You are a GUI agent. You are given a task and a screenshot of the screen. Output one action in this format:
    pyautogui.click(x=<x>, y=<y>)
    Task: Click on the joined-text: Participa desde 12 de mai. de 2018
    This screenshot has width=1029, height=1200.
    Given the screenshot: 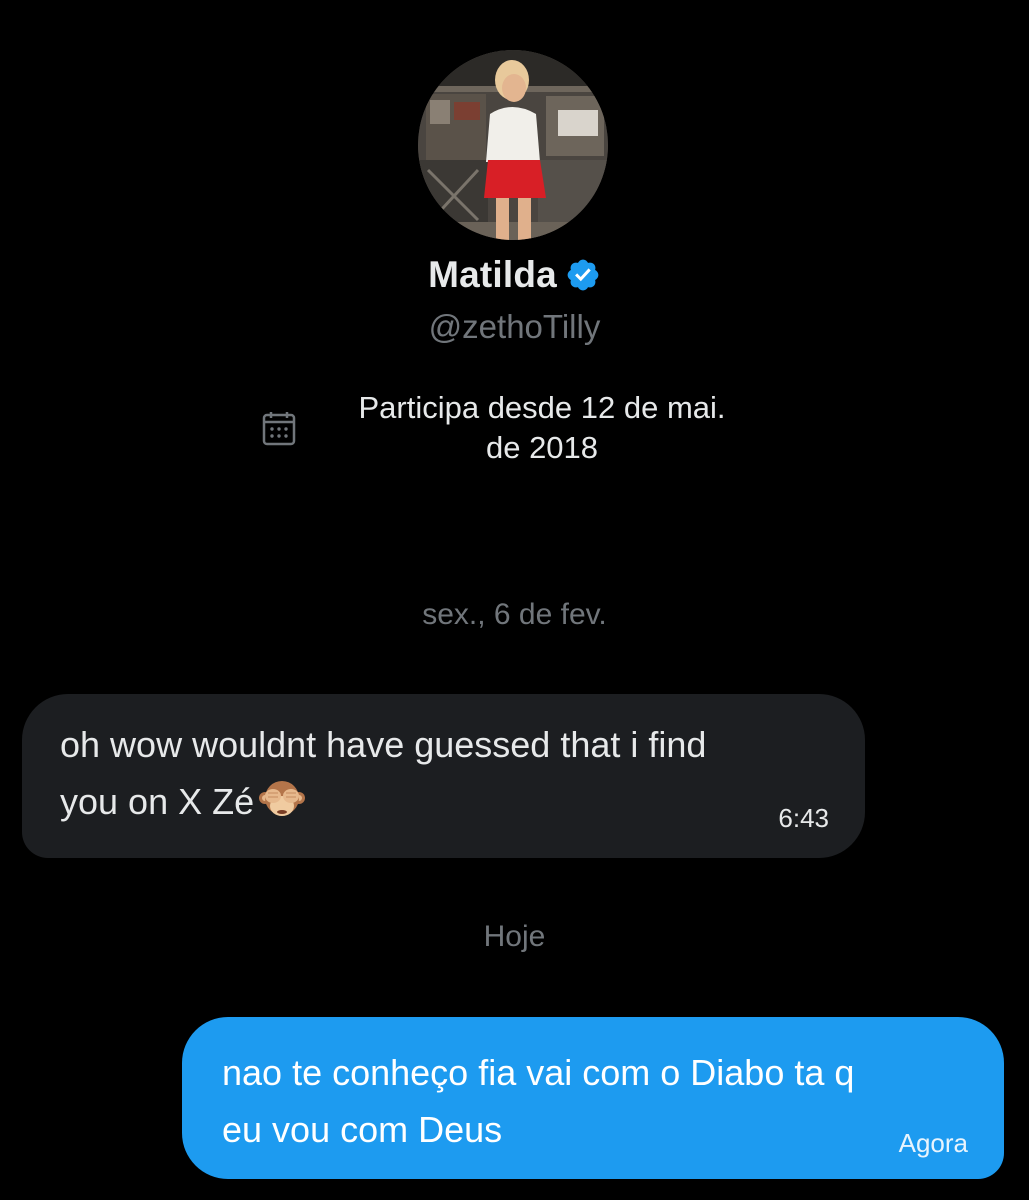 What is the action you would take?
    pyautogui.click(x=542, y=428)
    